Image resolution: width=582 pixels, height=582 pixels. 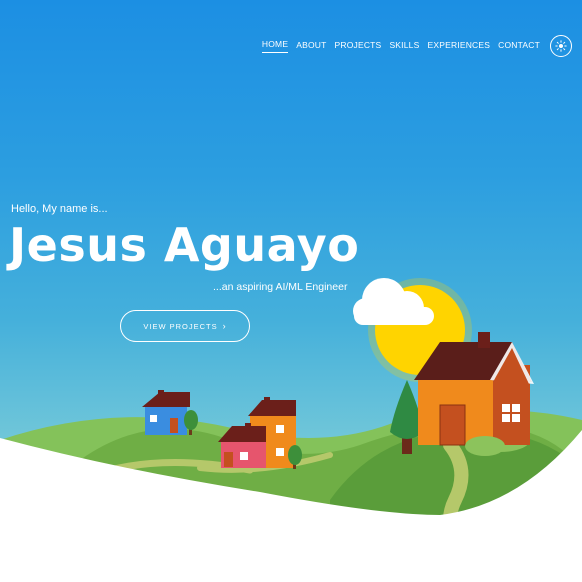 What do you see at coordinates (357, 46) in the screenshot?
I see `nav-projects: PROJECTS` at bounding box center [357, 46].